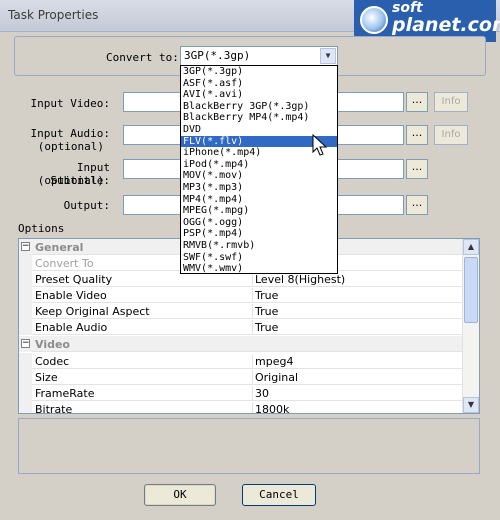 This screenshot has height=520, width=500. What do you see at coordinates (71, 327) in the screenshot?
I see `property-name: Enable Audio` at bounding box center [71, 327].